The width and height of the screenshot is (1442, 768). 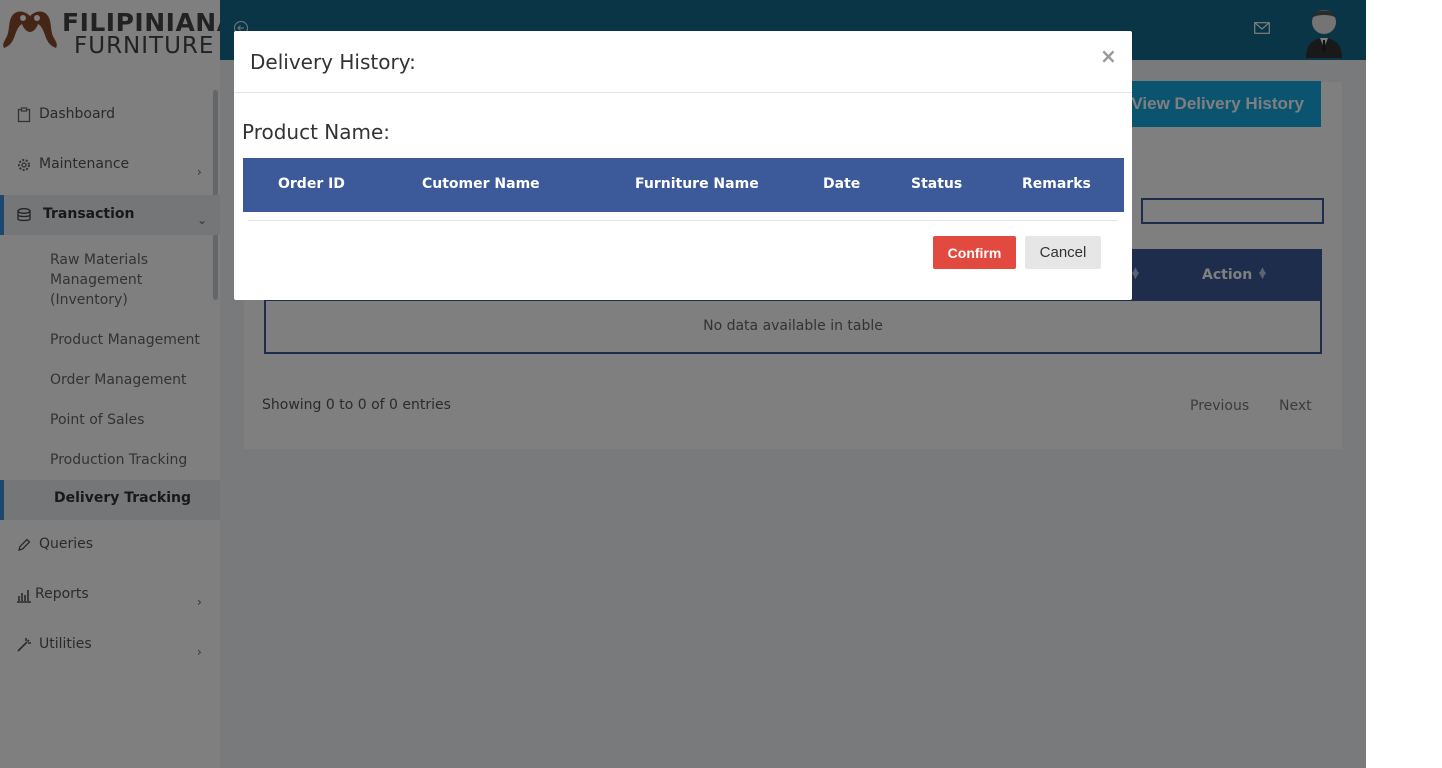 I want to click on modal-divider, so click(x=683, y=92).